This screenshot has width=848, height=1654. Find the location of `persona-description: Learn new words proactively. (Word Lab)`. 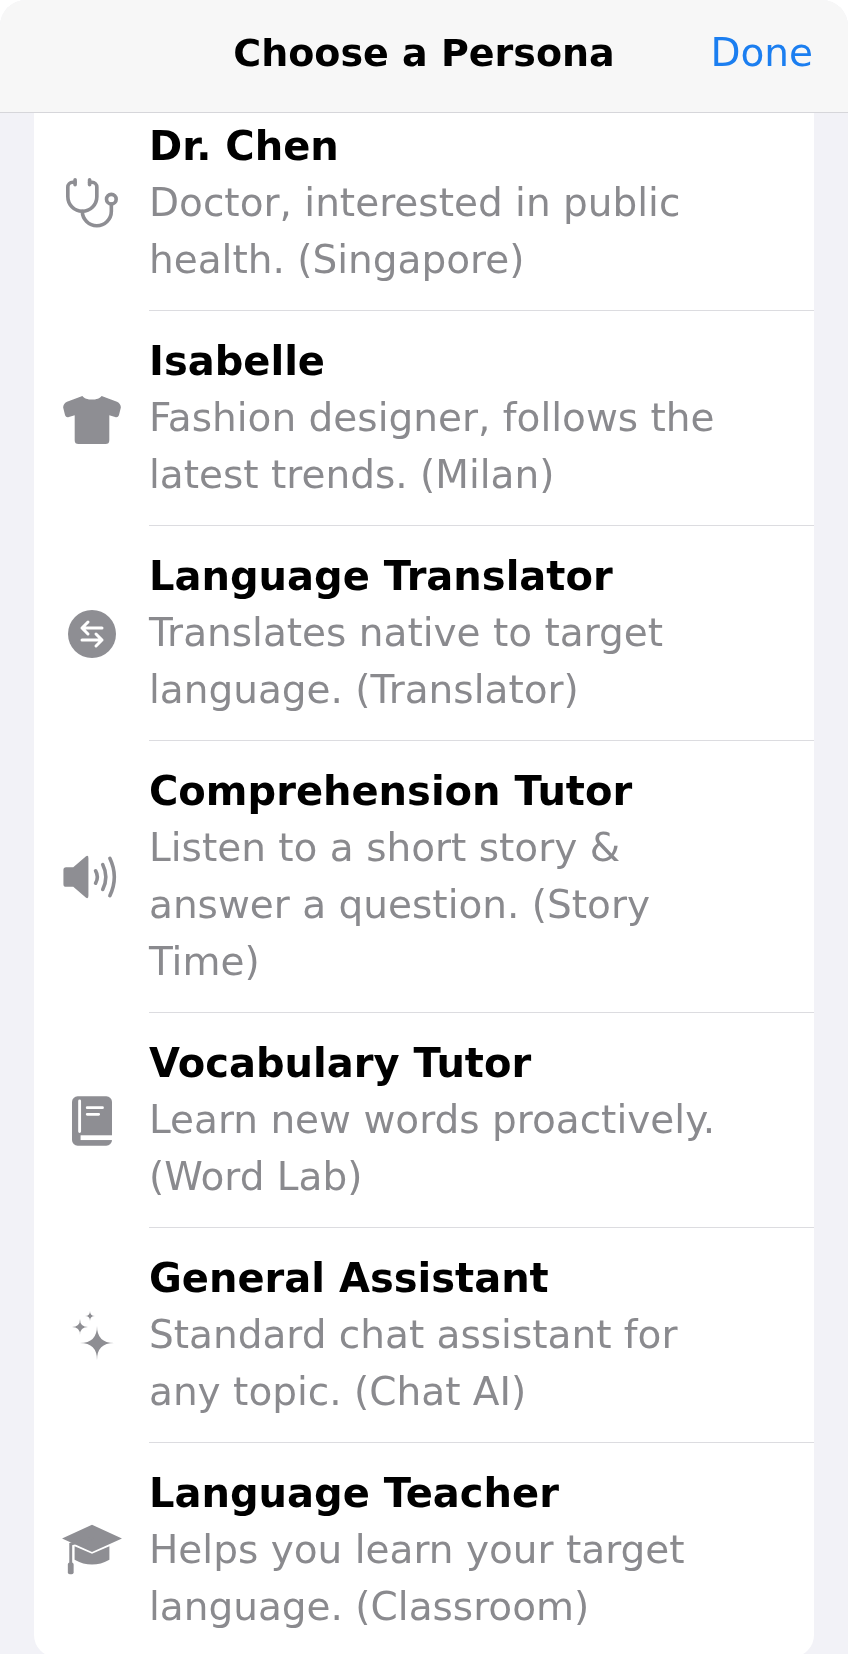

persona-description: Learn new words proactively. (Word Lab) is located at coordinates (433, 1148).